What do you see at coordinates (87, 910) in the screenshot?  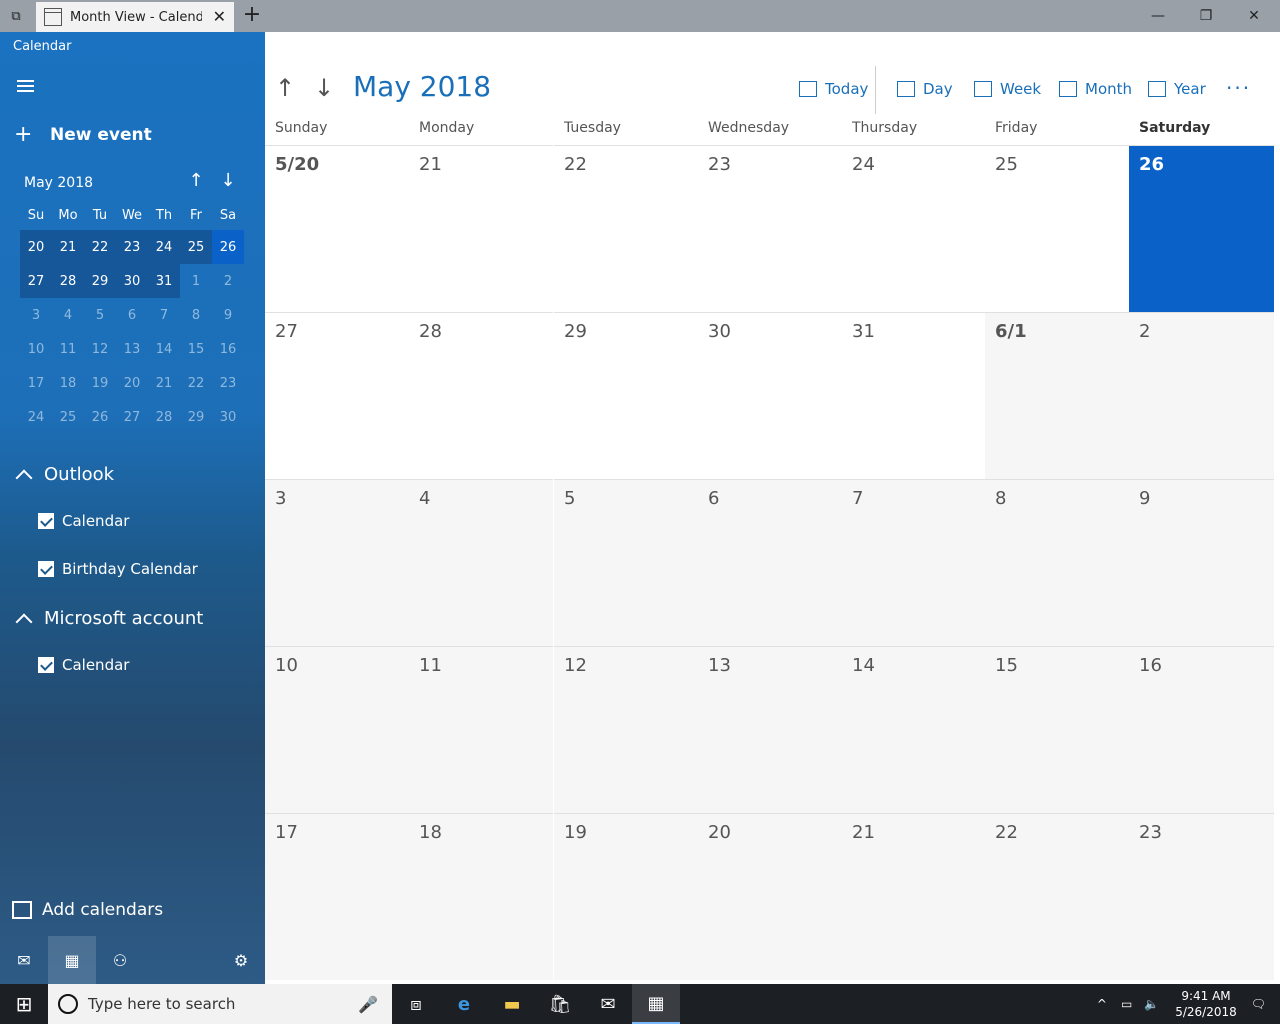 I see `add-calendars-button: Add calendars` at bounding box center [87, 910].